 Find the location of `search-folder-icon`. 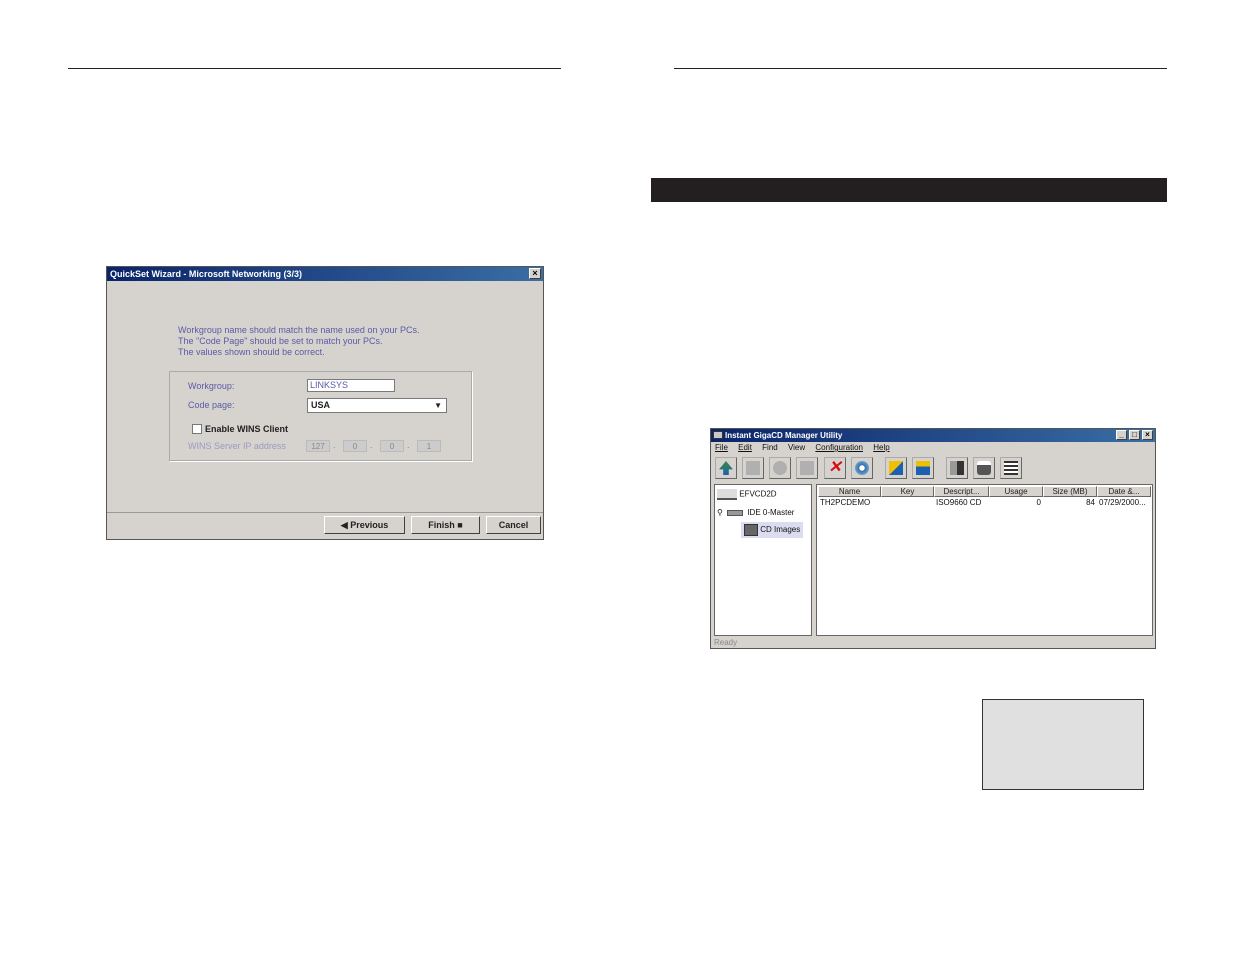

search-folder-icon is located at coordinates (896, 468).